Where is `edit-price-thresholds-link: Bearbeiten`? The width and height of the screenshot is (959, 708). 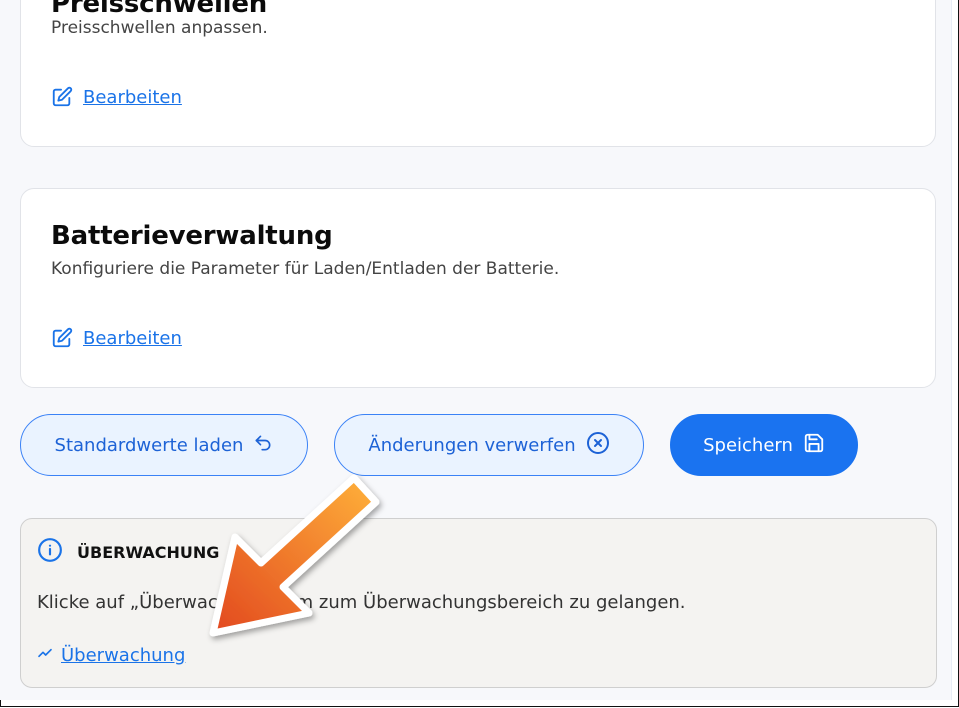 edit-price-thresholds-link: Bearbeiten is located at coordinates (116, 97).